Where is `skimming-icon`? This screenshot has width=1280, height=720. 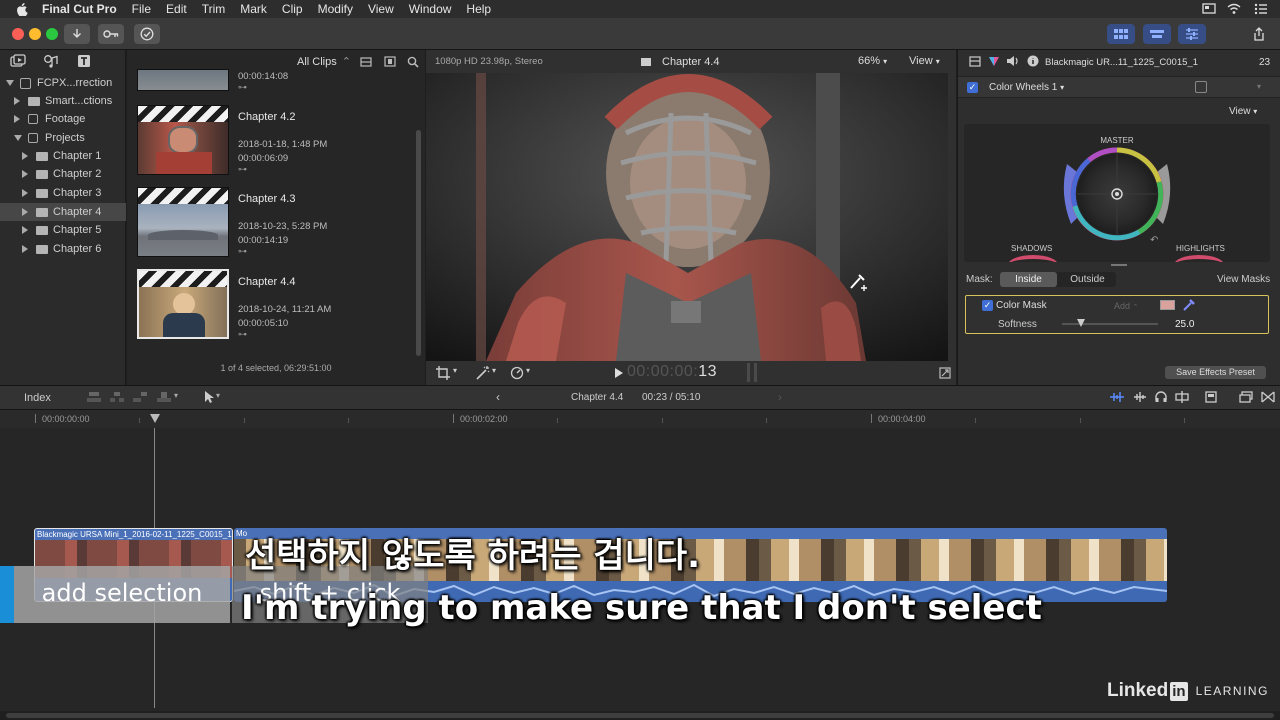 skimming-icon is located at coordinates (1140, 397).